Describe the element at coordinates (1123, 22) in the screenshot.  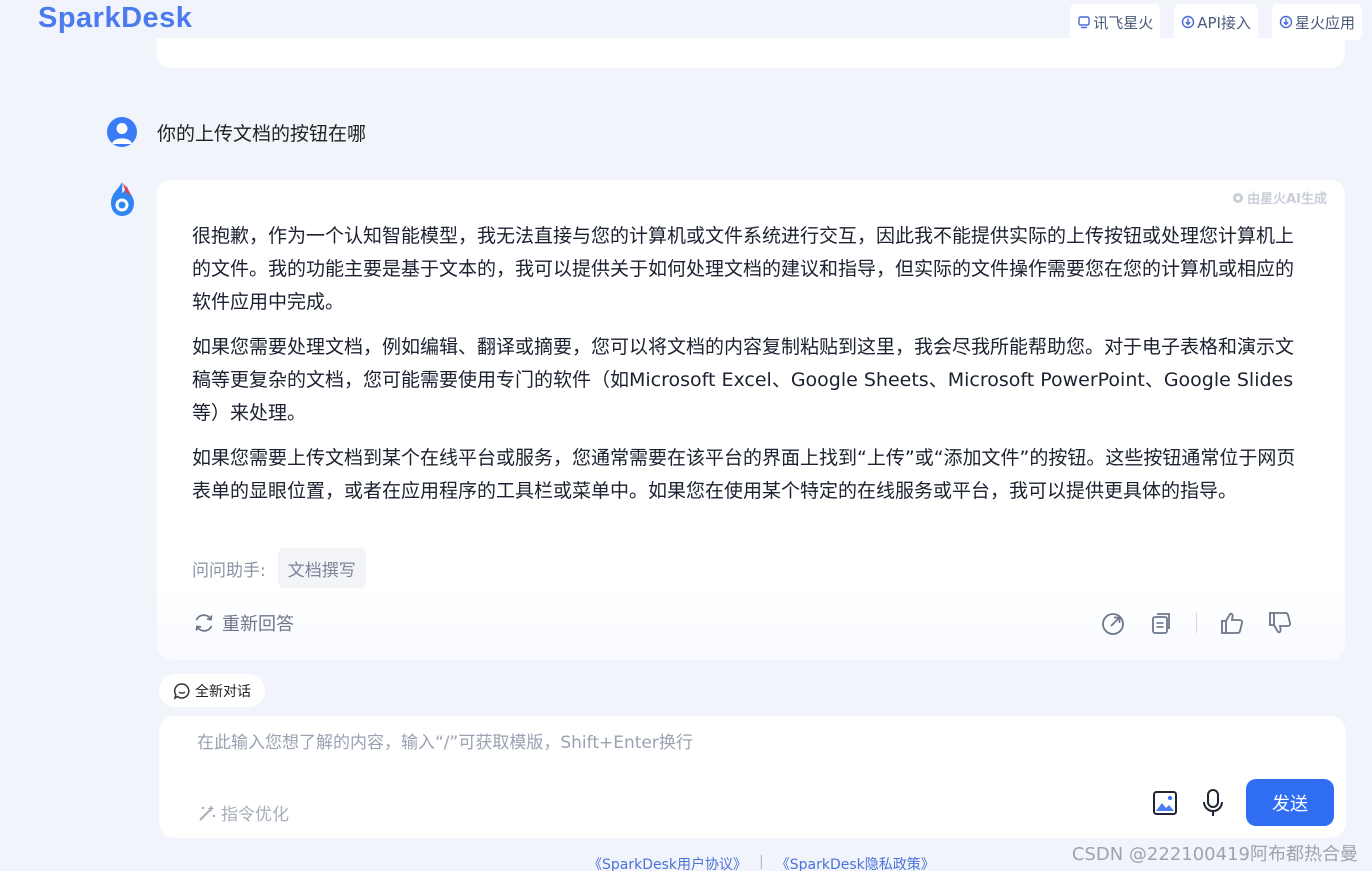
I see `link-label: 讯飞星火` at that location.